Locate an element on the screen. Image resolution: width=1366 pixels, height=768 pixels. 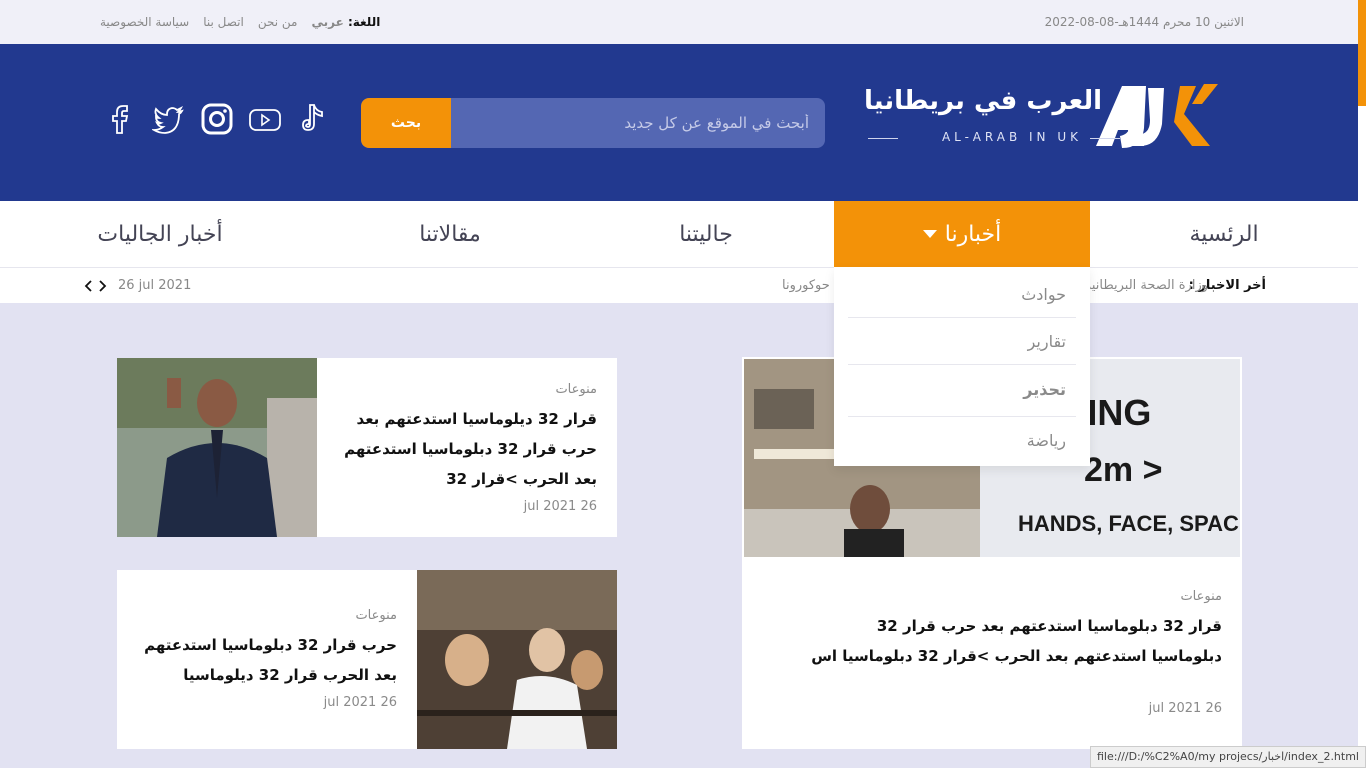
nav-community-news-label: أخبار الجاليات is located at coordinates (160, 234).